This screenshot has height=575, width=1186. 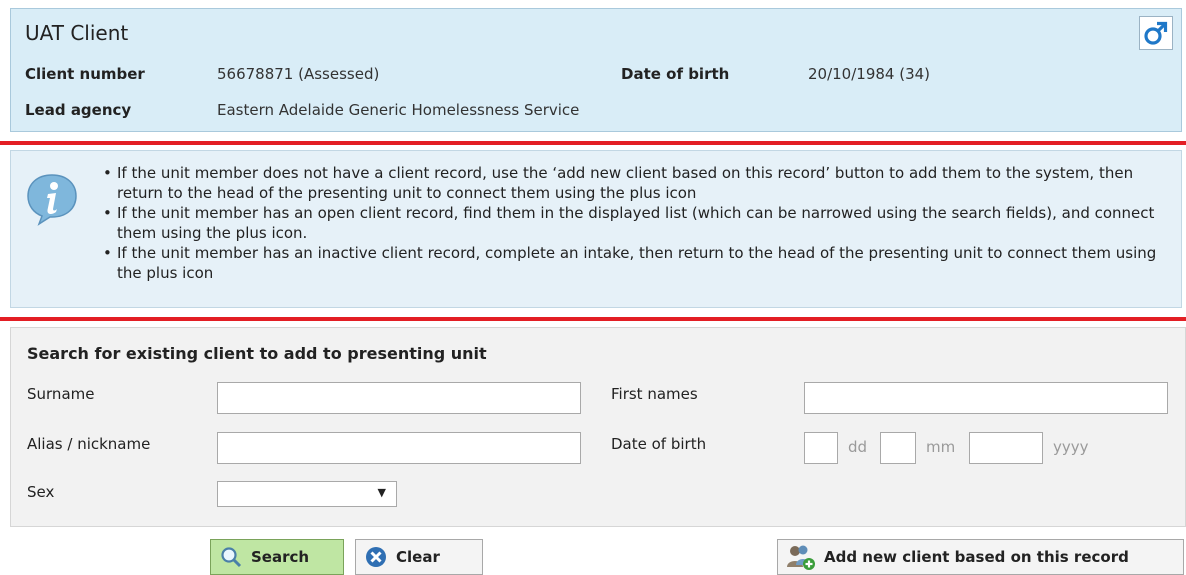 I want to click on magnifier-icon, so click(x=231, y=557).